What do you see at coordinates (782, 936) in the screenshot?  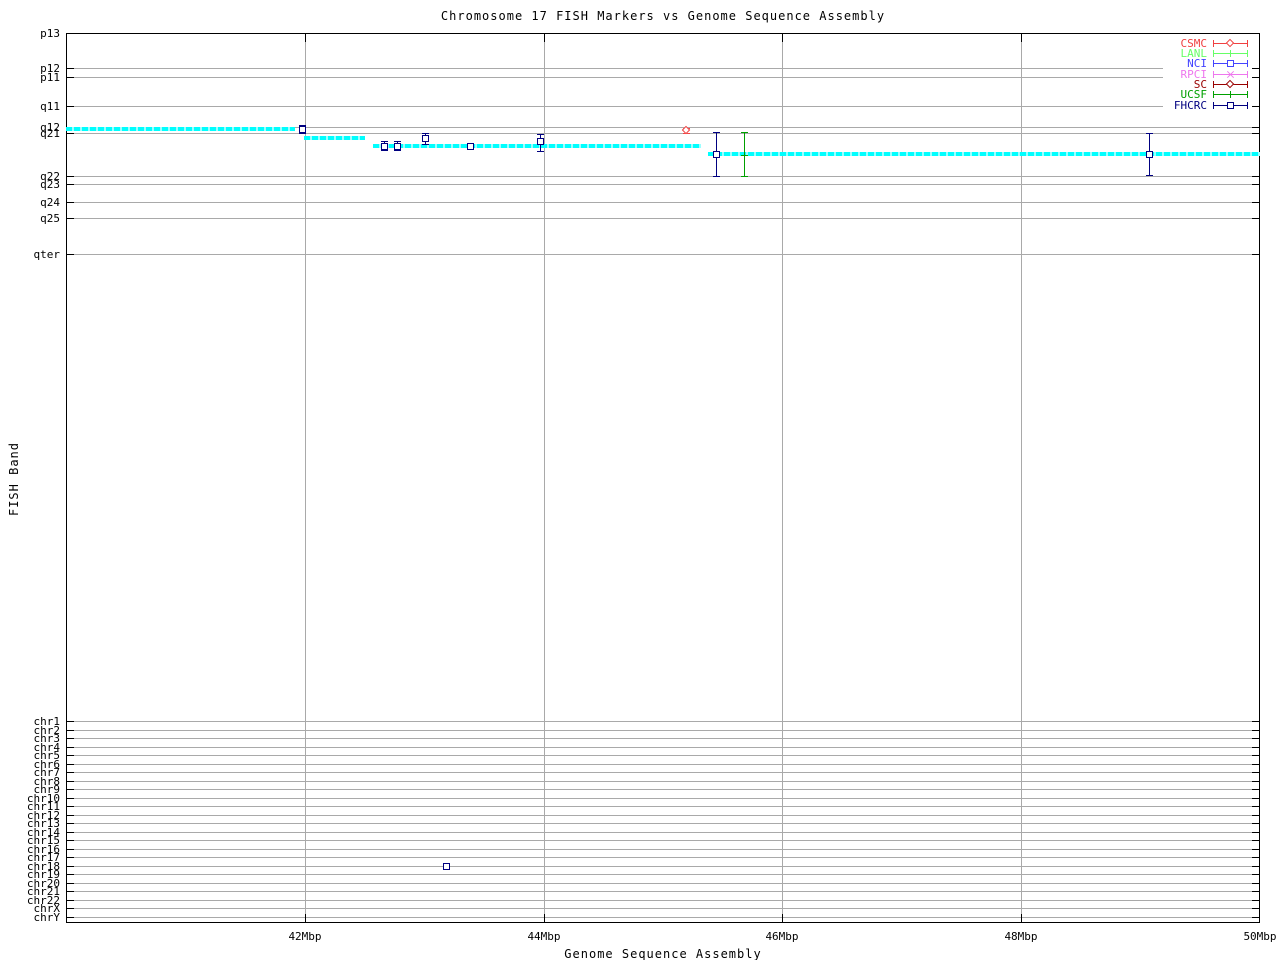 I see `x-tick-label-46Mbp: 46Mbp` at bounding box center [782, 936].